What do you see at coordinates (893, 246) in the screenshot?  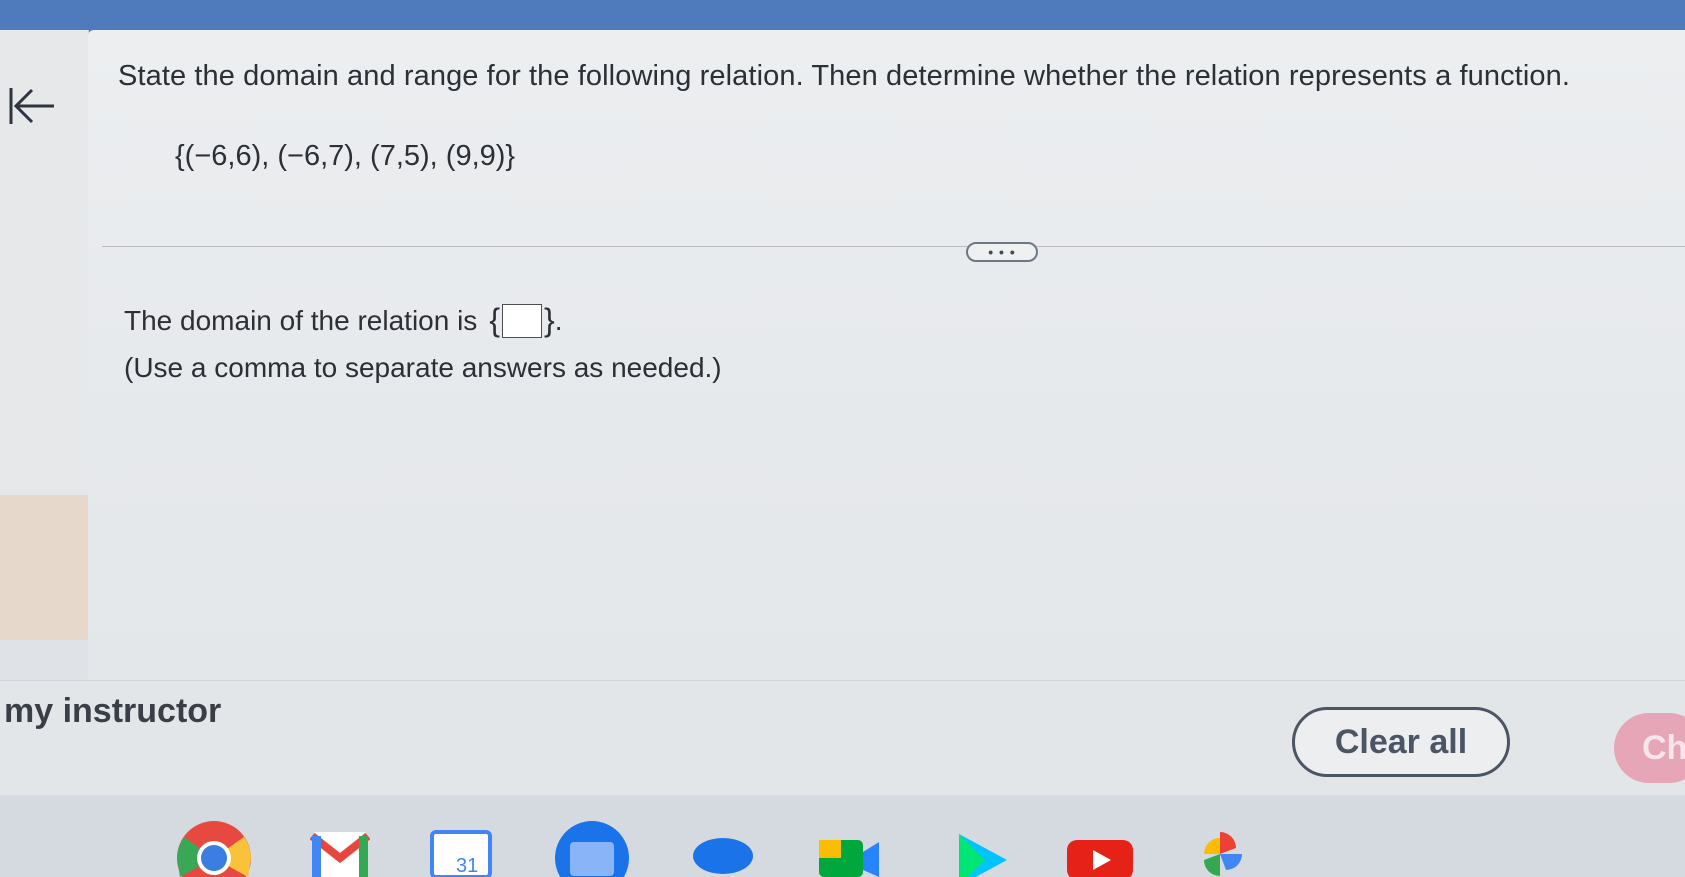 I see `section-divider` at bounding box center [893, 246].